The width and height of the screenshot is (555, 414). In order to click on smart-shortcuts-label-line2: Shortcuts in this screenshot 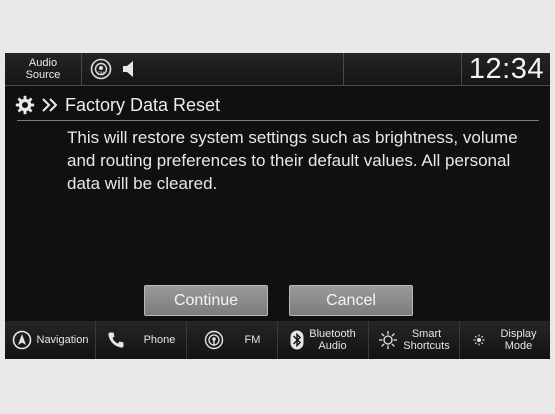, I will do `click(426, 346)`.